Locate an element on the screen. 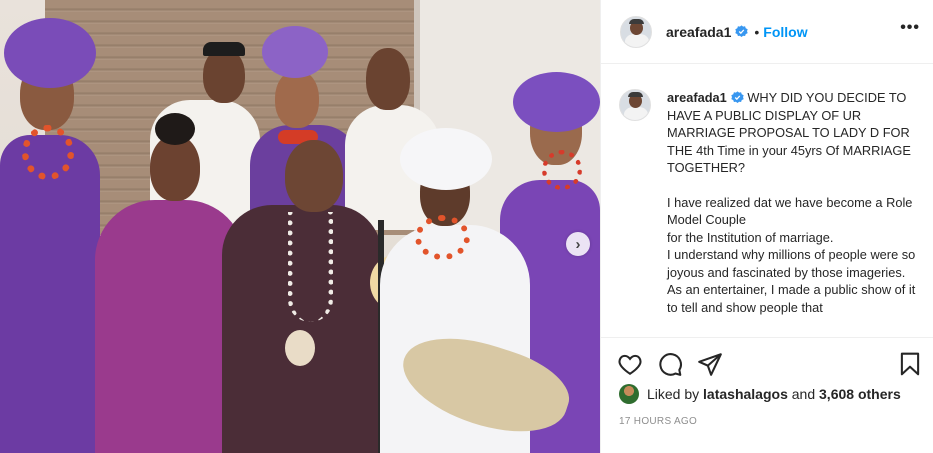 The image size is (933, 453). post-header: areafada1 • Follow ••• is located at coordinates (767, 32).